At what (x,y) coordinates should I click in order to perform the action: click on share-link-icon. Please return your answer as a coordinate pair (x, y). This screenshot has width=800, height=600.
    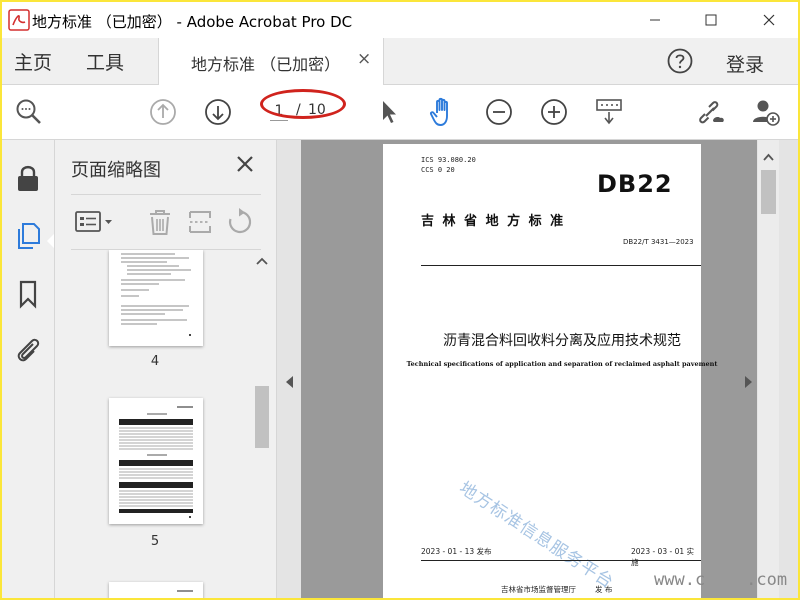
    Looking at the image, I should click on (711, 112).